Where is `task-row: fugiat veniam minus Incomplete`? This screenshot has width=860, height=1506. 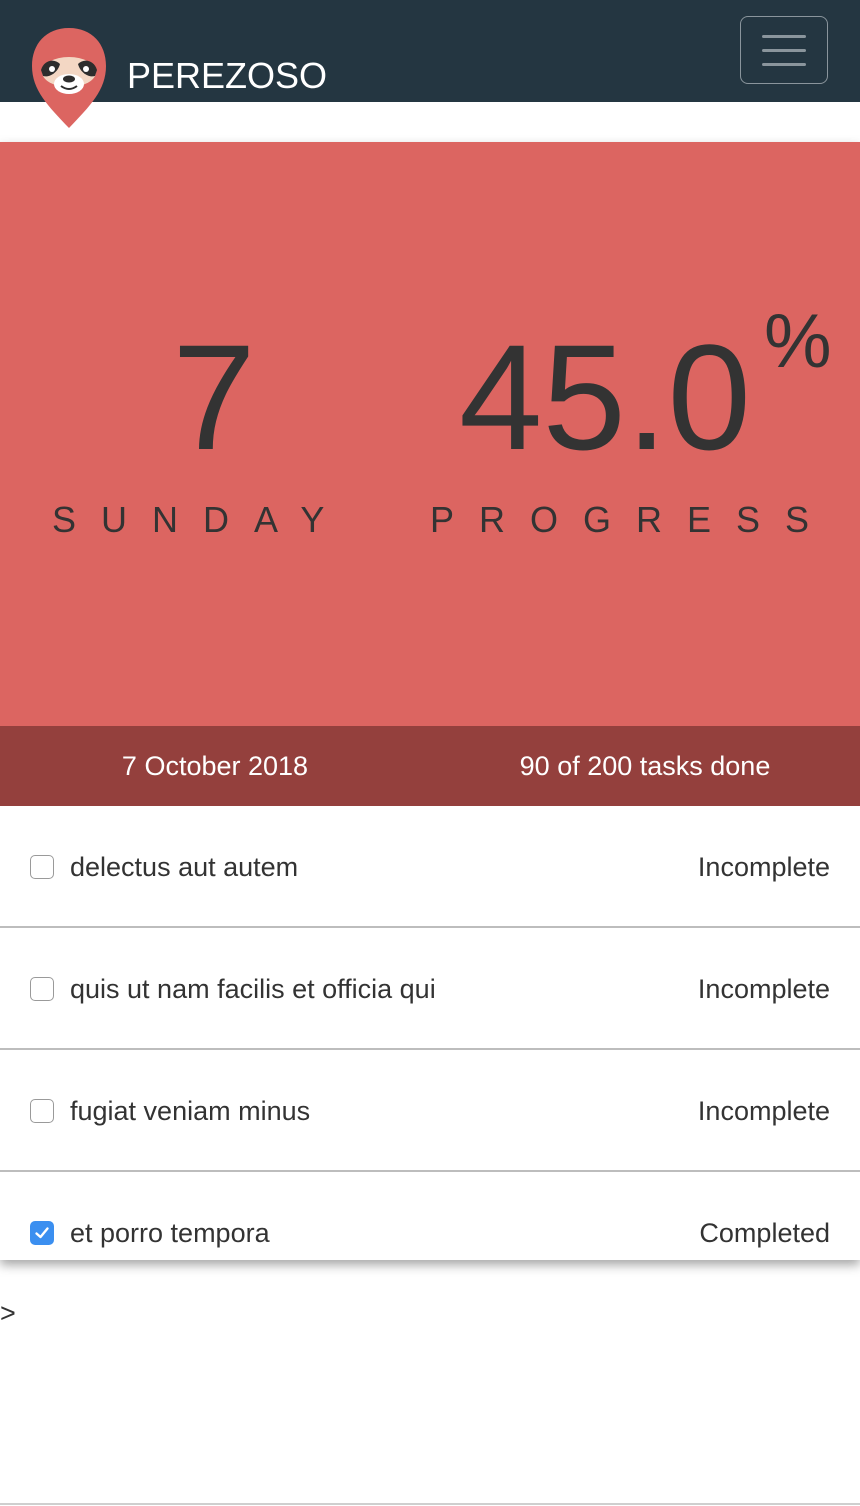
task-row: fugiat veniam minus Incomplete is located at coordinates (430, 1111).